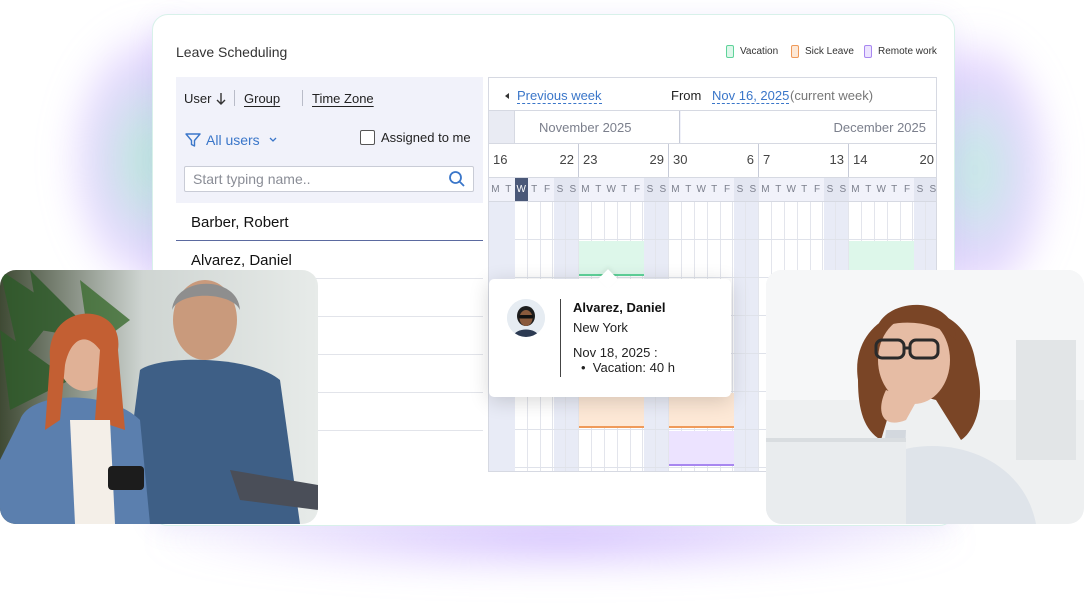 The image size is (1085, 608). Describe the element at coordinates (310, 179) in the screenshot. I see `search-input` at that location.